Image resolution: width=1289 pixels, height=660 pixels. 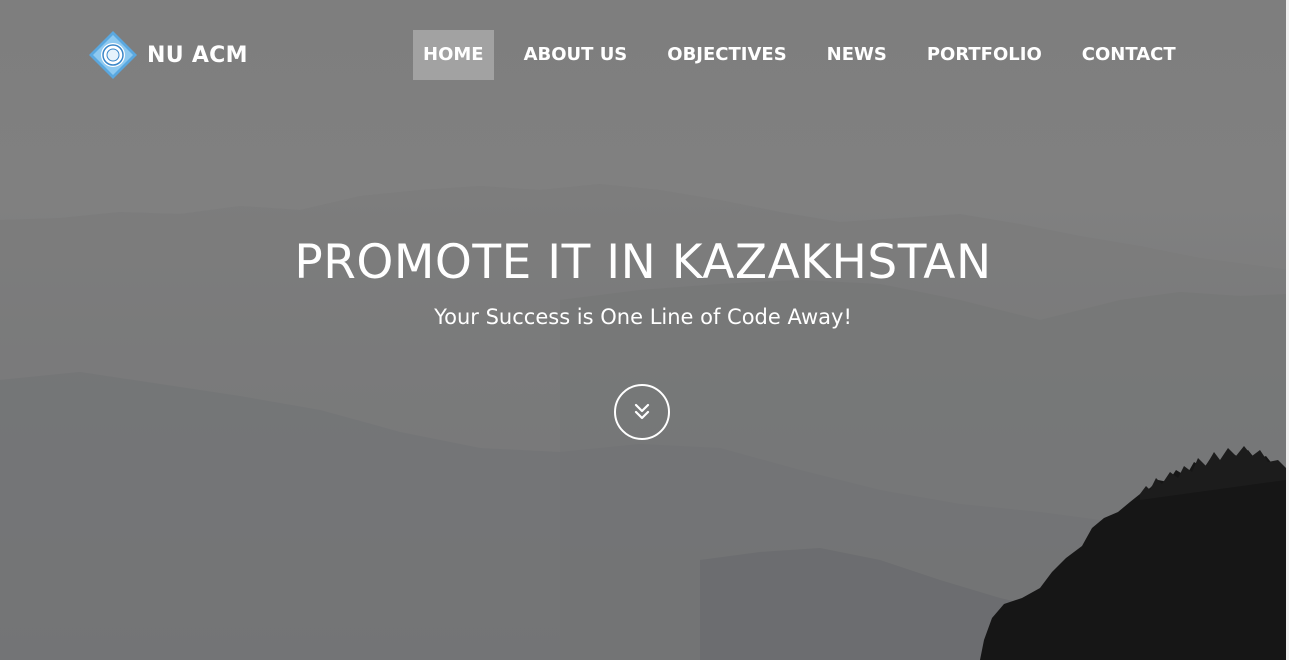 I want to click on nav-item-contact: CONTACT, so click(x=1129, y=55).